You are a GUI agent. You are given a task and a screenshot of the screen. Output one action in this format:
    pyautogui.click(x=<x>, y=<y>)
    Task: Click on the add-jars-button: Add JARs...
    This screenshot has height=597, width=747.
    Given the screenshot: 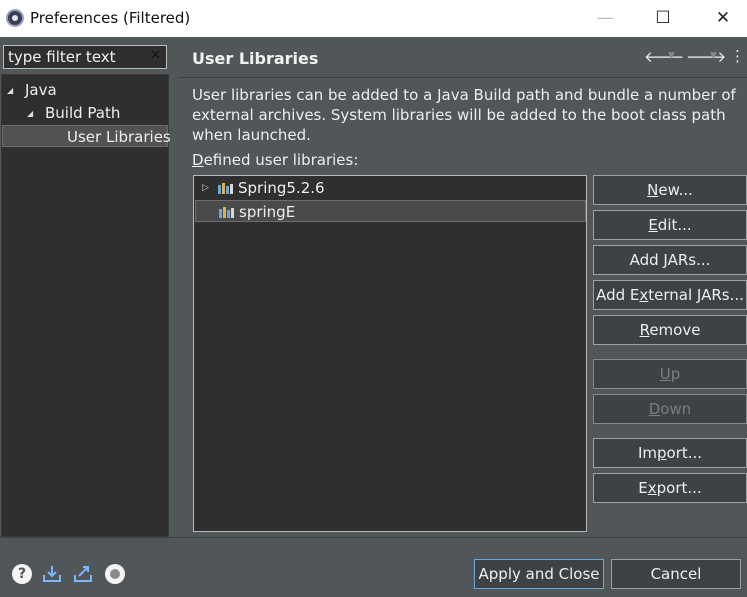 What is the action you would take?
    pyautogui.click(x=670, y=260)
    